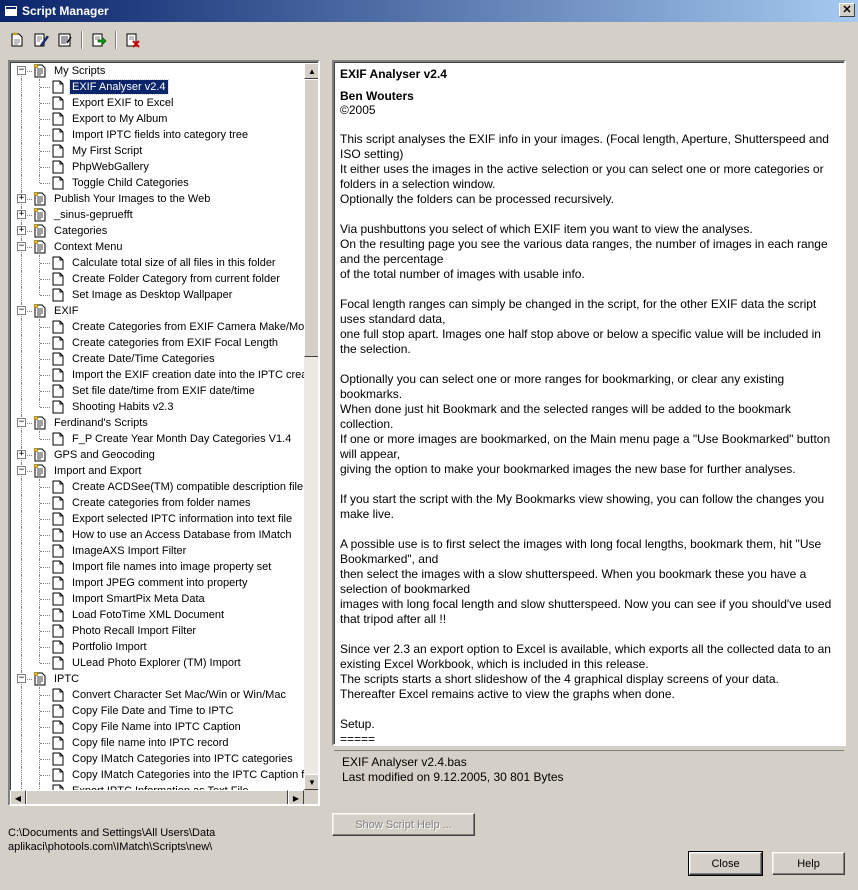 The image size is (858, 890). I want to click on tree-script-item: ImageAXS Import Filter, so click(157, 551).